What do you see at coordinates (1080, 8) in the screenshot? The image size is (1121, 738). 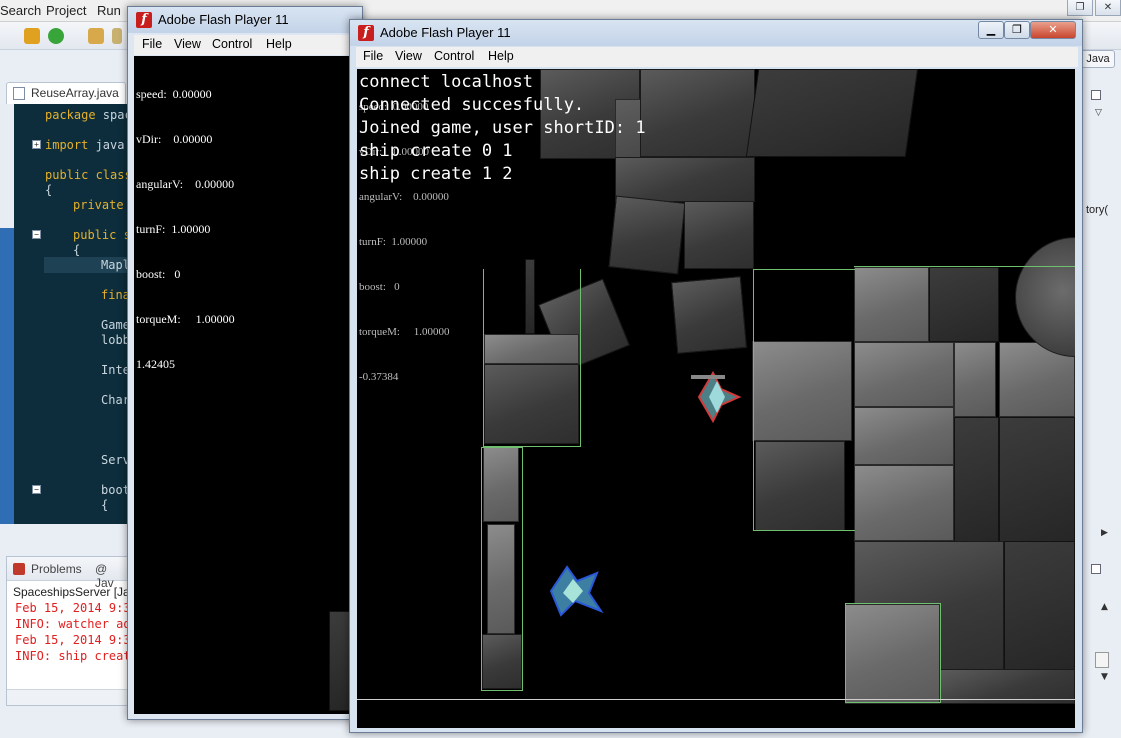 I see `restore-button: ❐` at bounding box center [1080, 8].